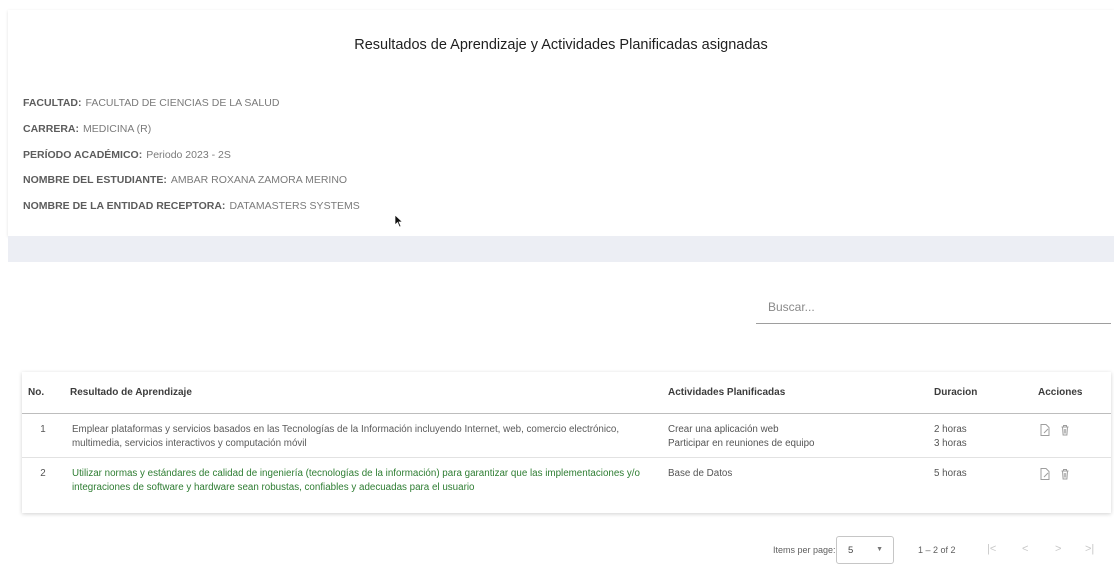 This screenshot has height=578, width=1114. I want to click on mouse-cursor-icon, so click(399, 223).